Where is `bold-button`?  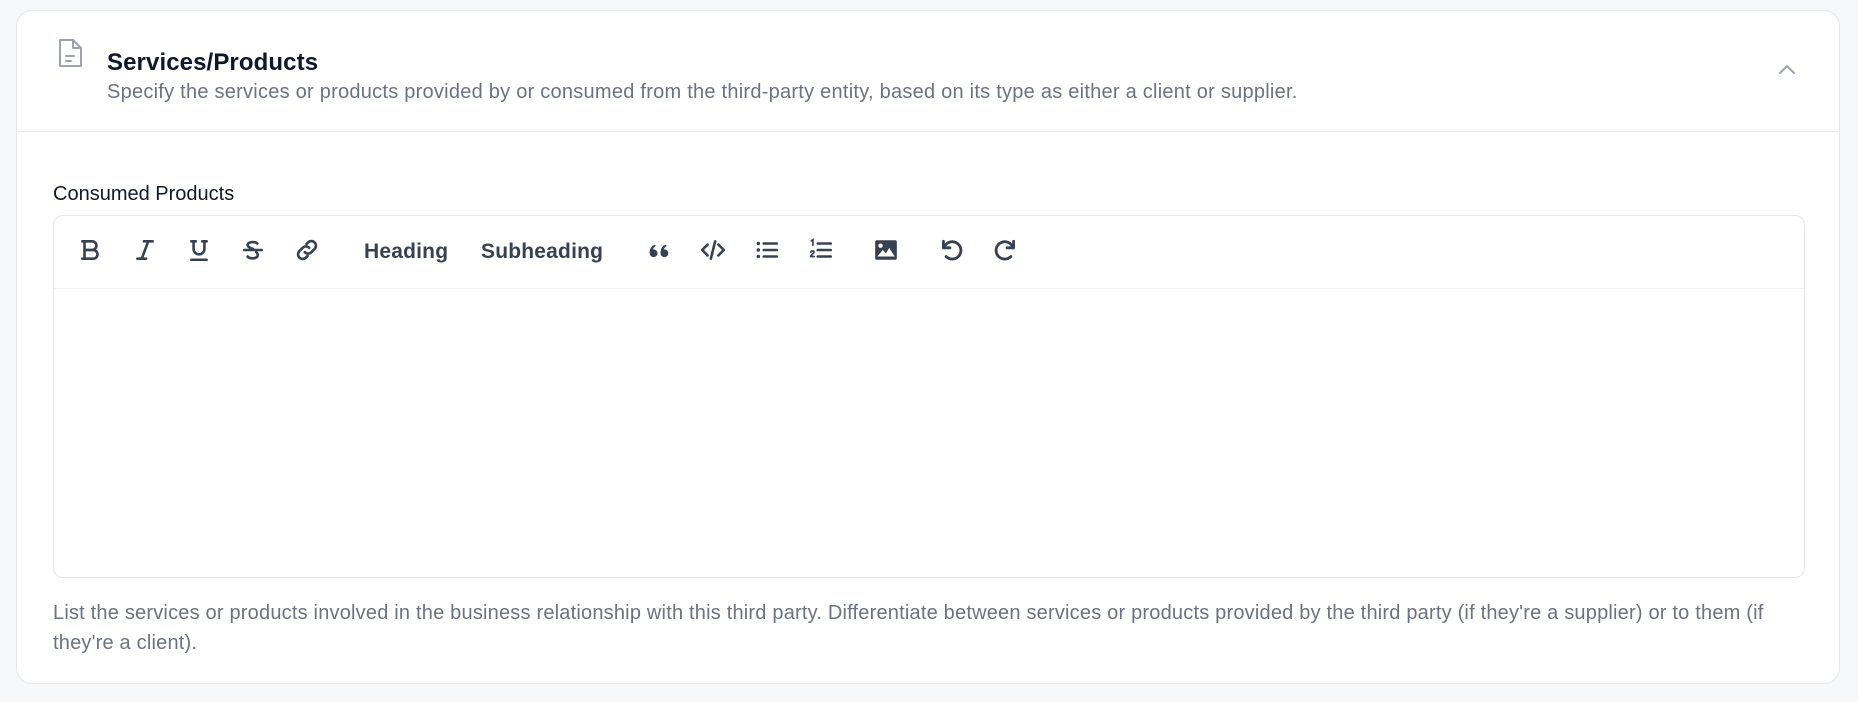 bold-button is located at coordinates (91, 252).